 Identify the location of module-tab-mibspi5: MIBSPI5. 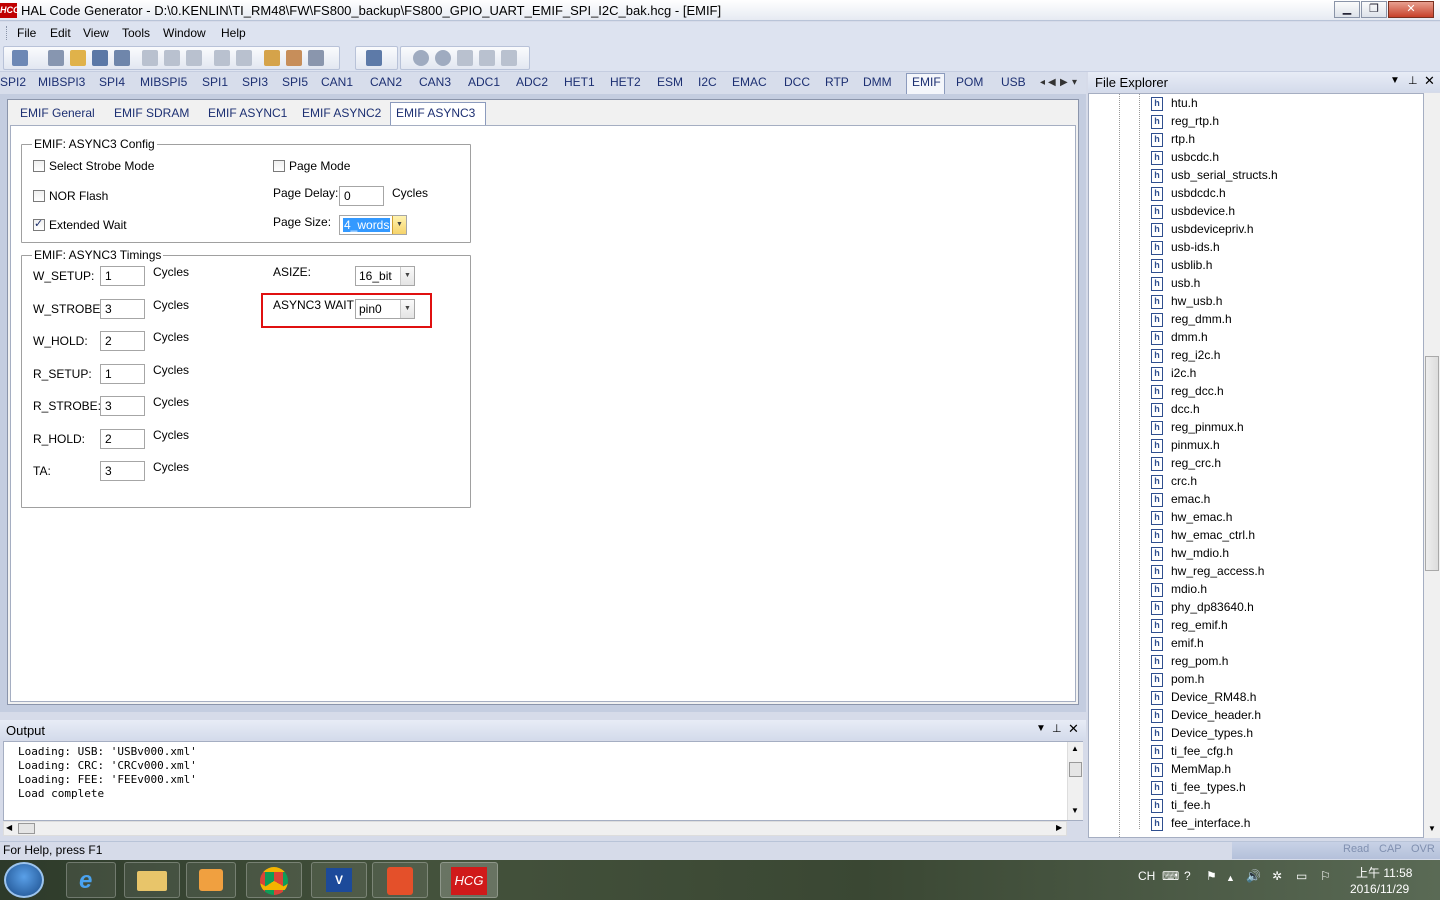
(163, 82).